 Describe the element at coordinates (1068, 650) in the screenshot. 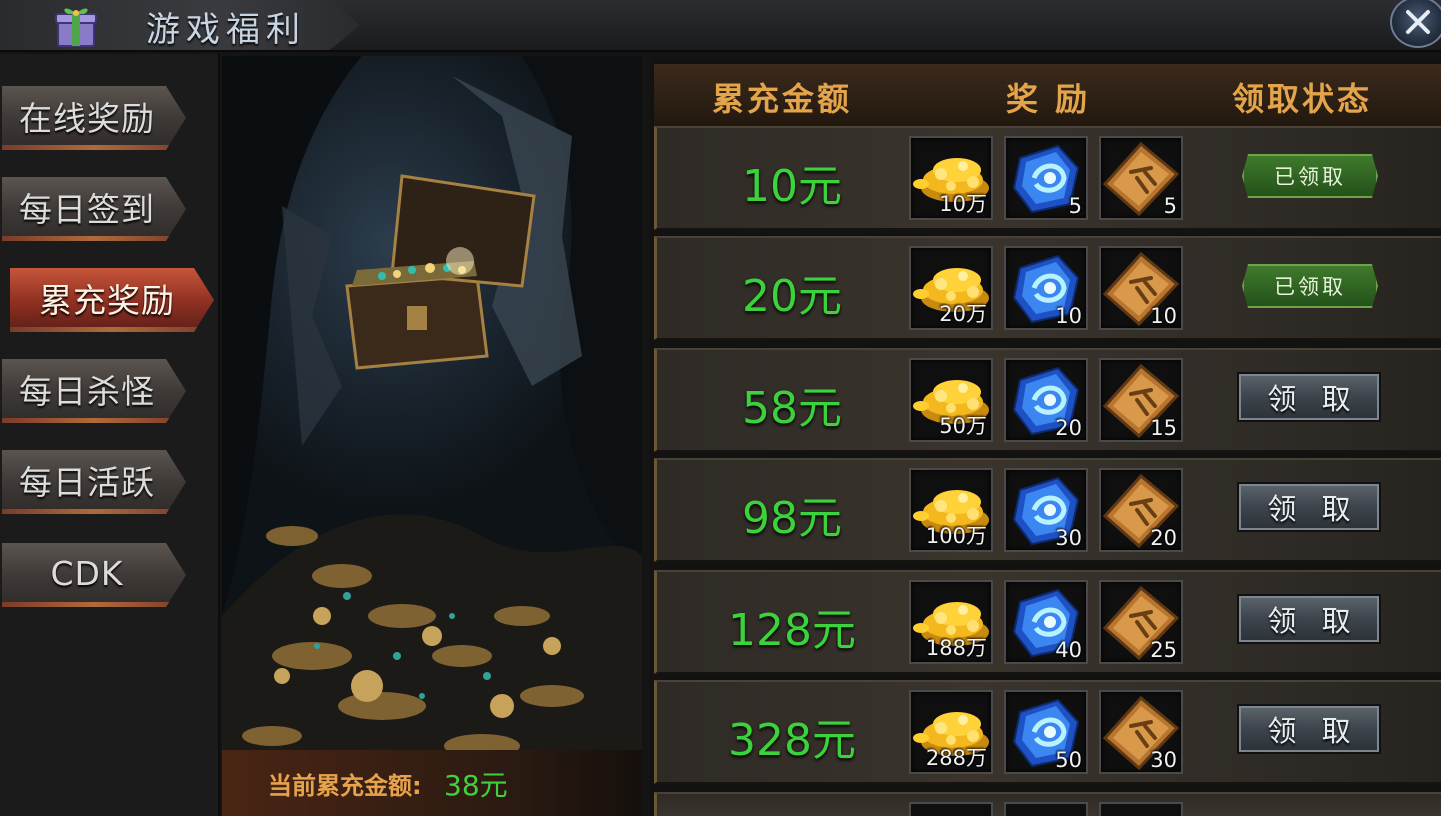

I see `crystal-count: 40` at that location.